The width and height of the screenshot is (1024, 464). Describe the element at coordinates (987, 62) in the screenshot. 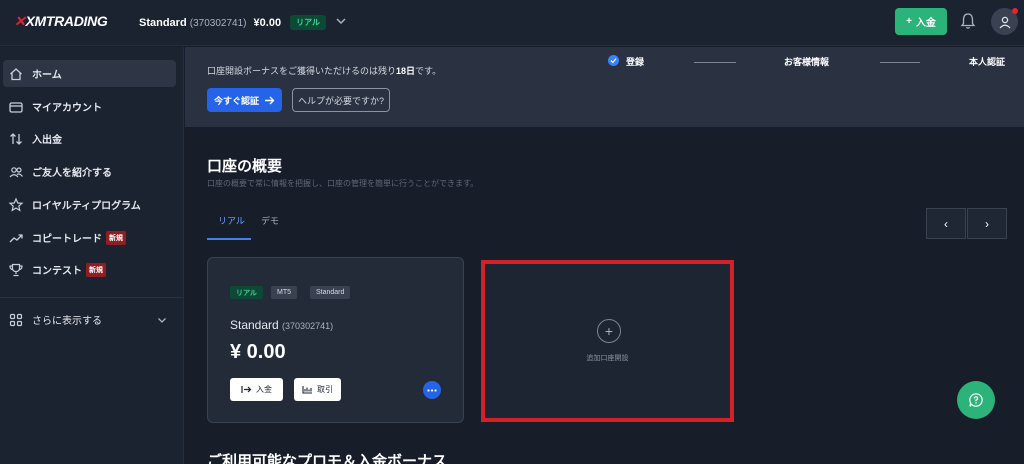

I see `step-identity: 本人認証` at that location.